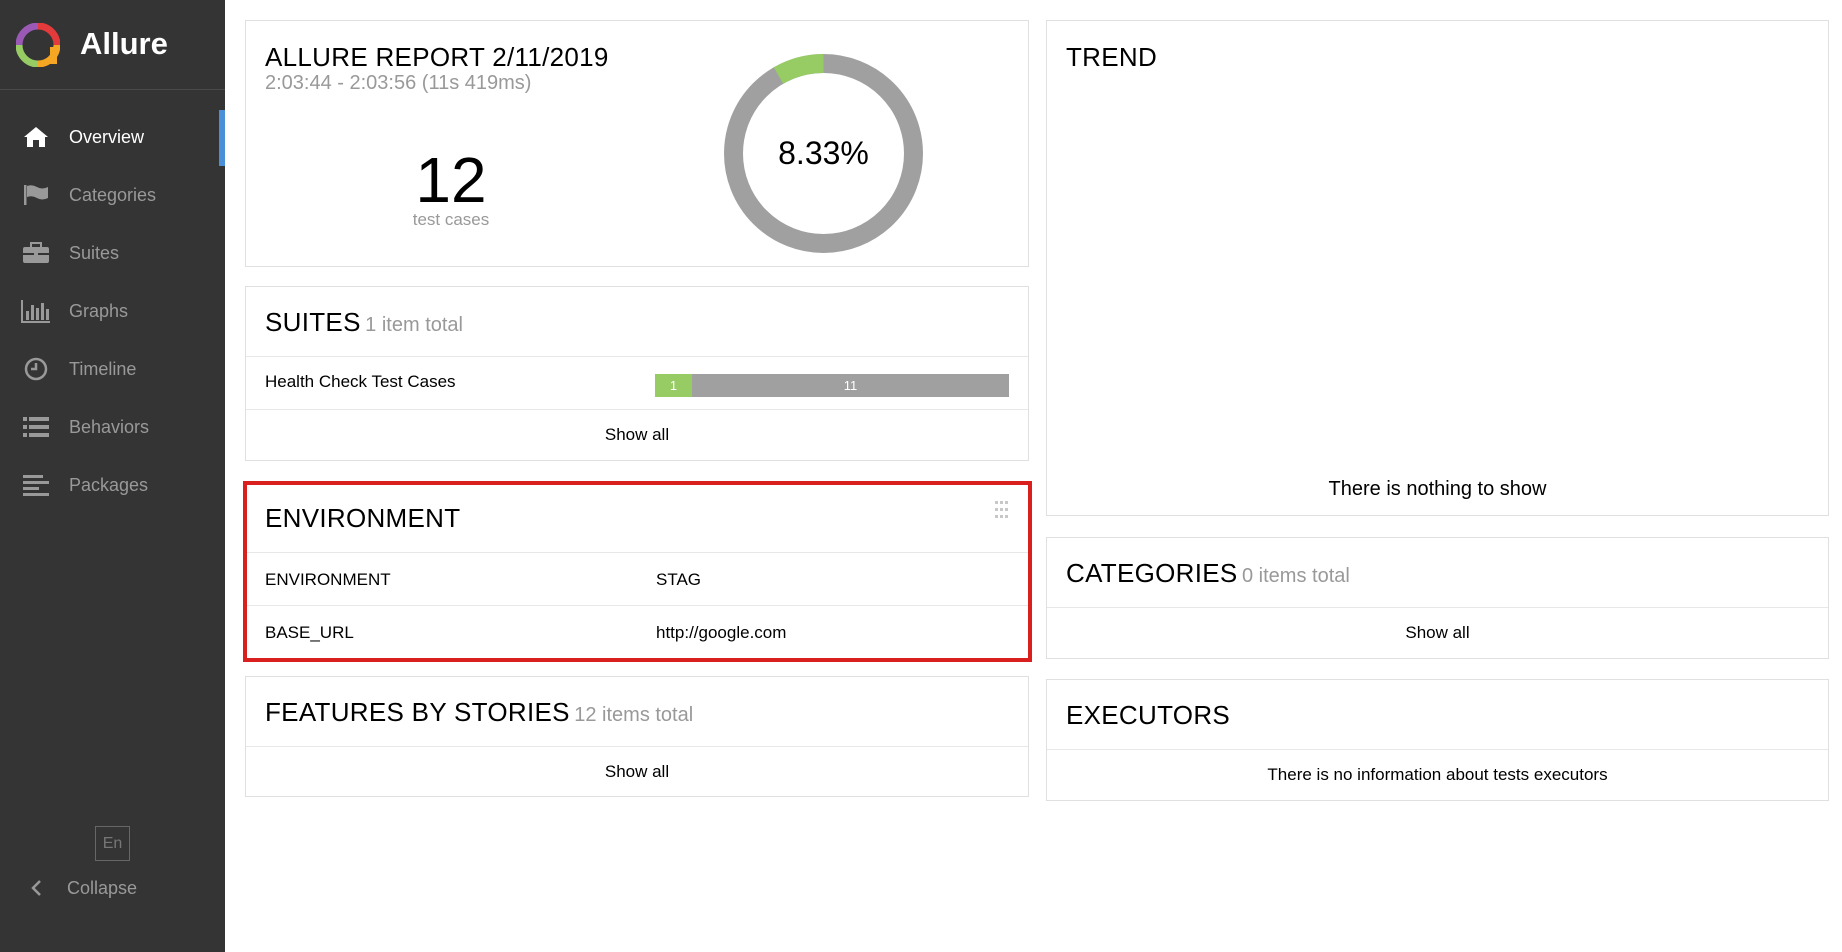  What do you see at coordinates (124, 43) in the screenshot?
I see `app-title: Allure` at bounding box center [124, 43].